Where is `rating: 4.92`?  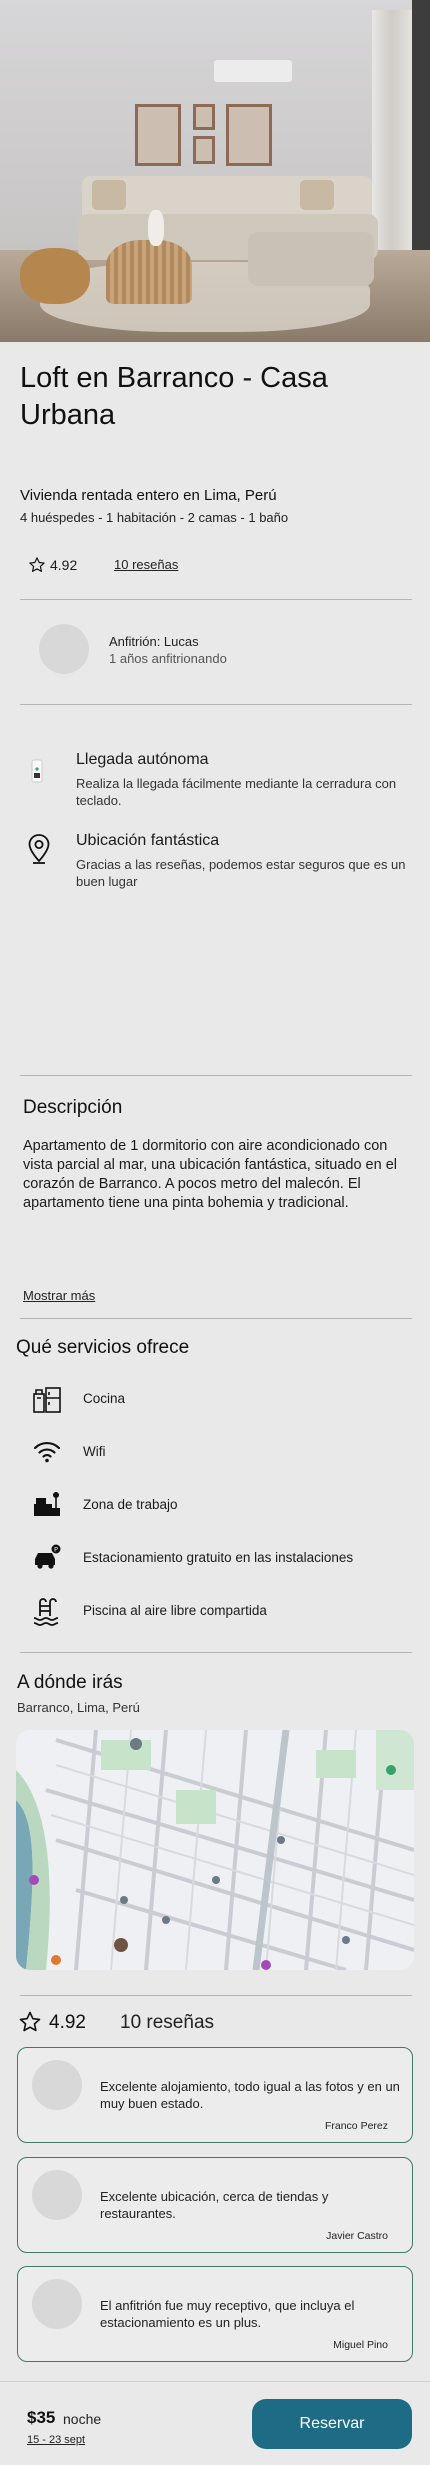 rating: 4.92 is located at coordinates (52, 565).